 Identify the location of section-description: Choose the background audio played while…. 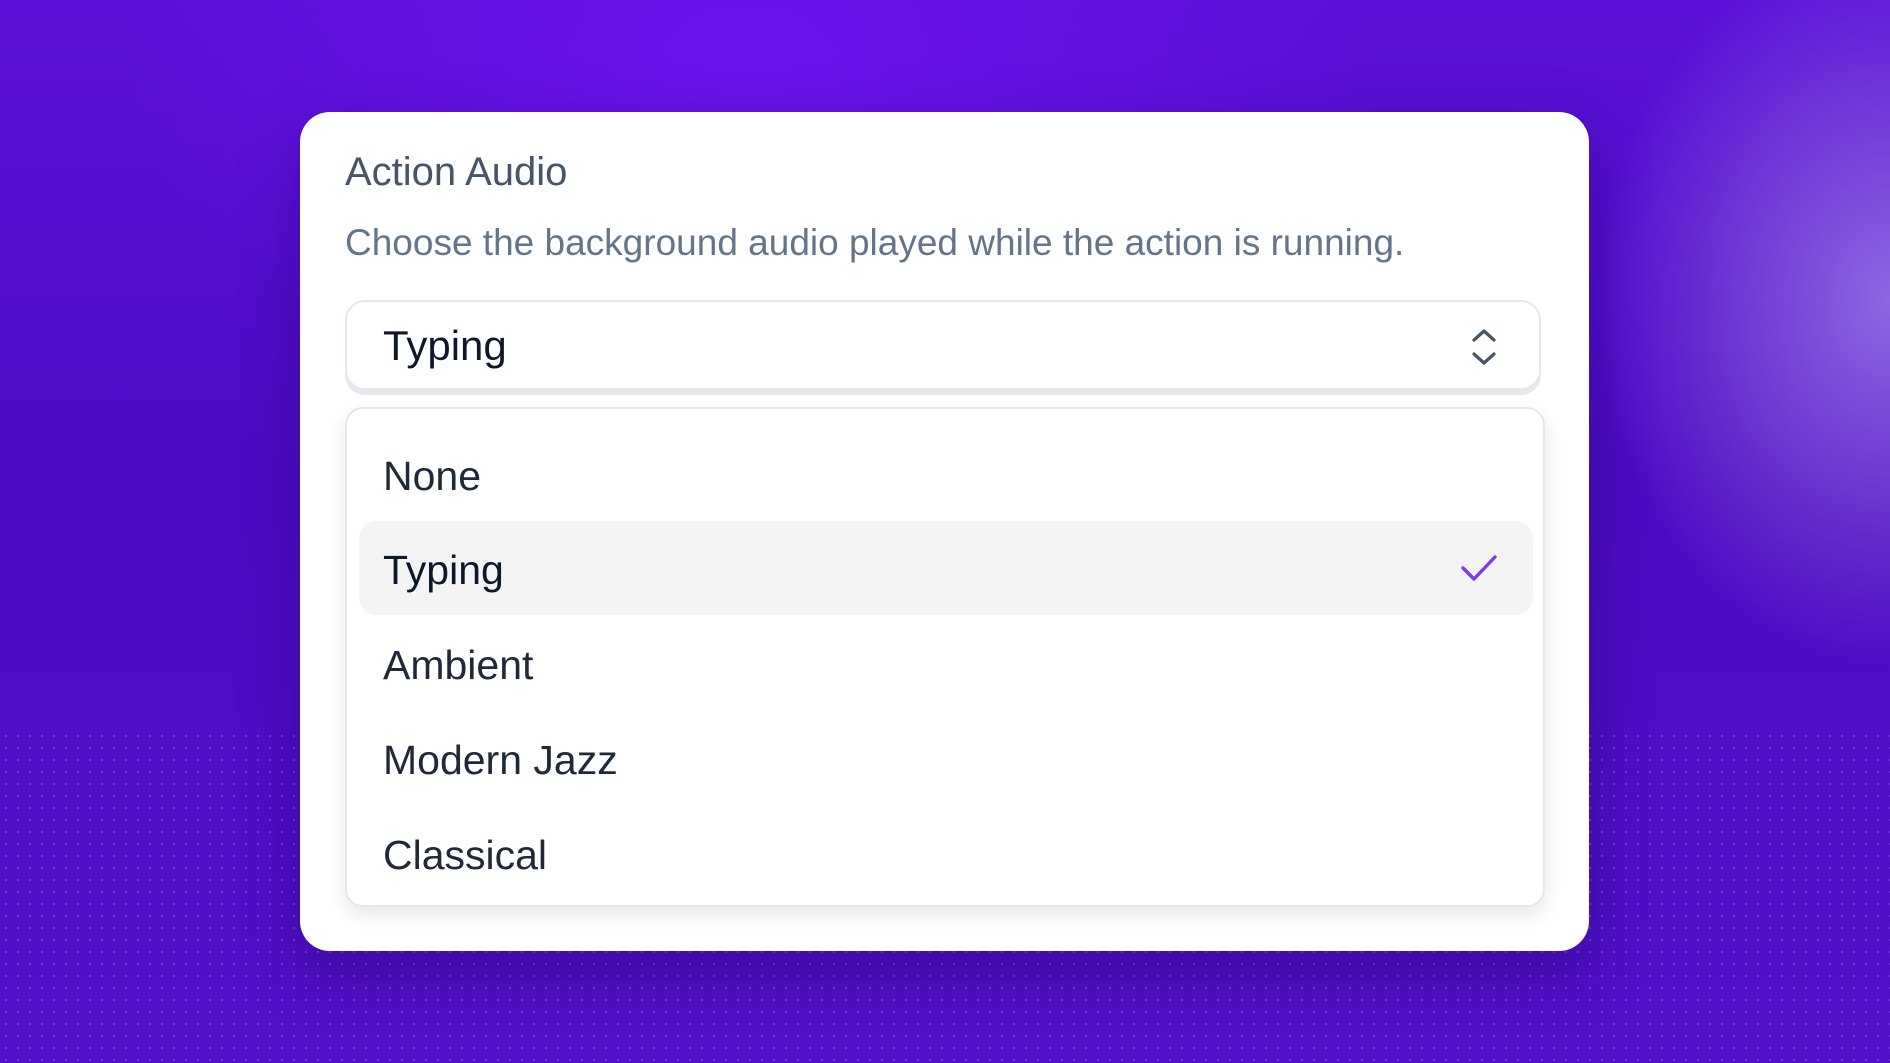
(875, 242).